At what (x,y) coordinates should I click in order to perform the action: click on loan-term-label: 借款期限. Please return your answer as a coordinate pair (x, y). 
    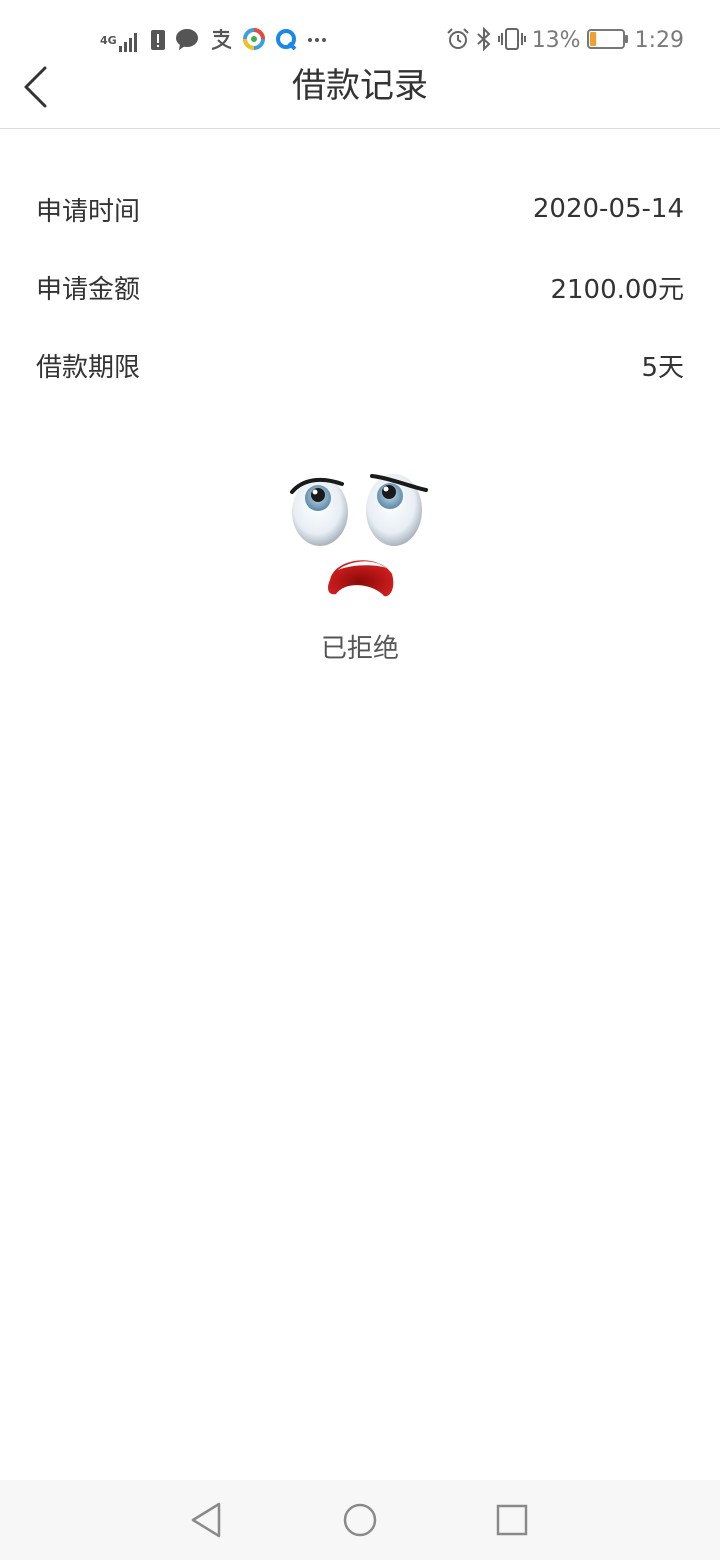
    Looking at the image, I should click on (88, 367).